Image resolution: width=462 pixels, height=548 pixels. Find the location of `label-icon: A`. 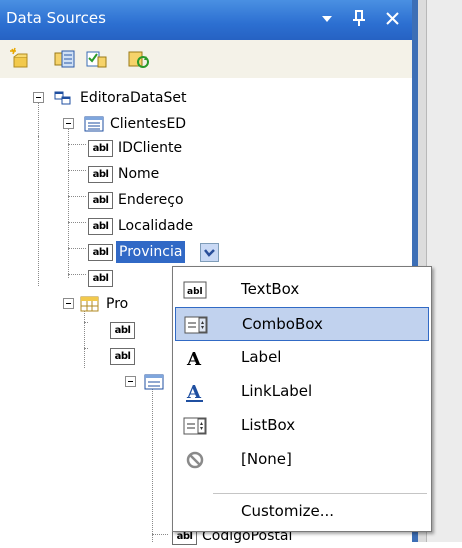

label-icon: A is located at coordinates (194, 359).